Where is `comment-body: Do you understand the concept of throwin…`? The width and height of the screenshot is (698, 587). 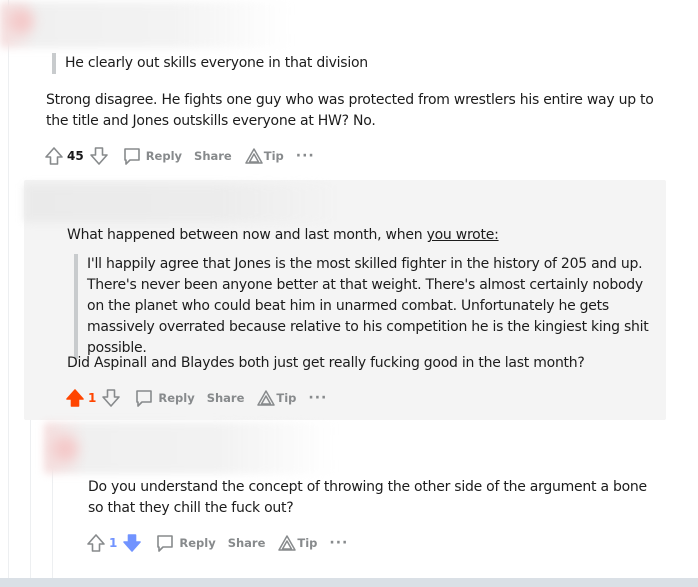
comment-body: Do you understand the concept of throwin… is located at coordinates (367, 497).